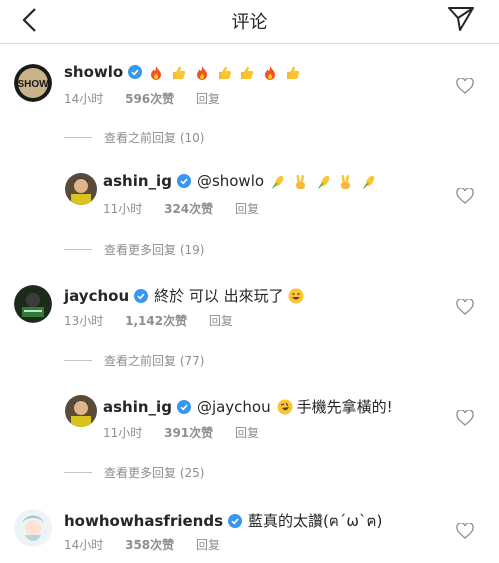  What do you see at coordinates (315, 521) in the screenshot?
I see `comment-text: 藍真的太讚(ฅ´ω`ฅ)` at bounding box center [315, 521].